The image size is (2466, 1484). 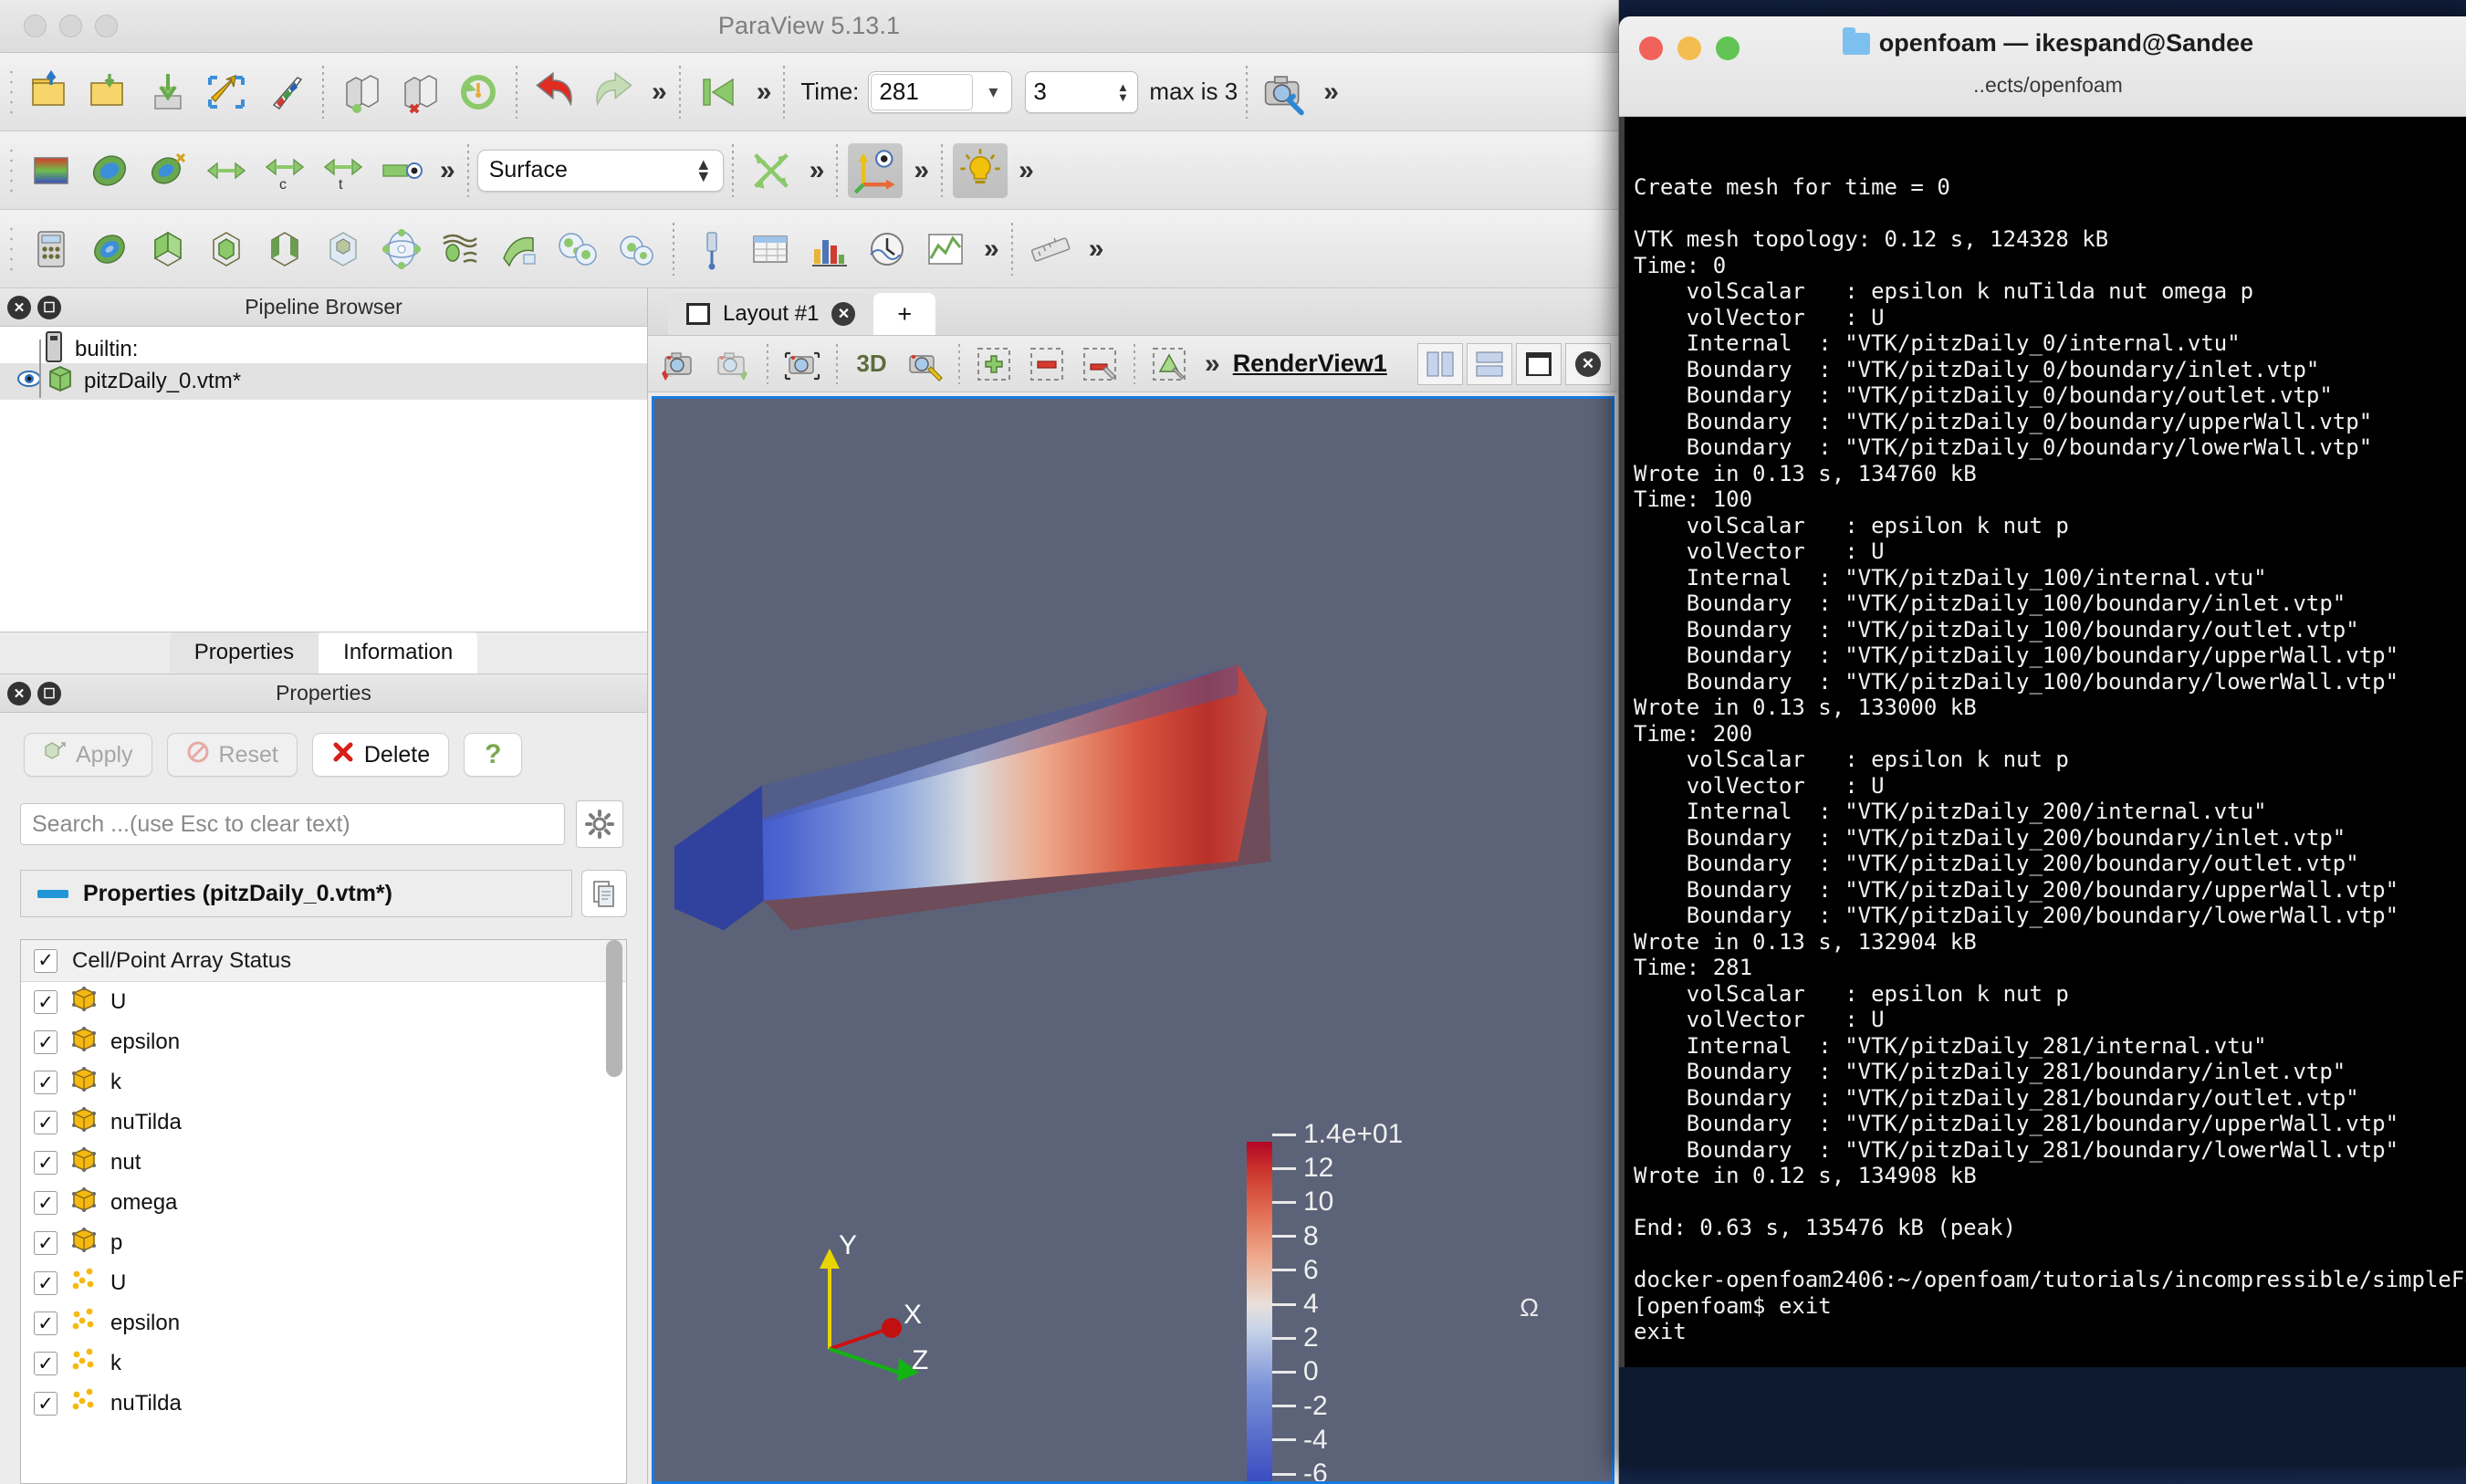 I want to click on tab-properties: Properties, so click(x=244, y=653).